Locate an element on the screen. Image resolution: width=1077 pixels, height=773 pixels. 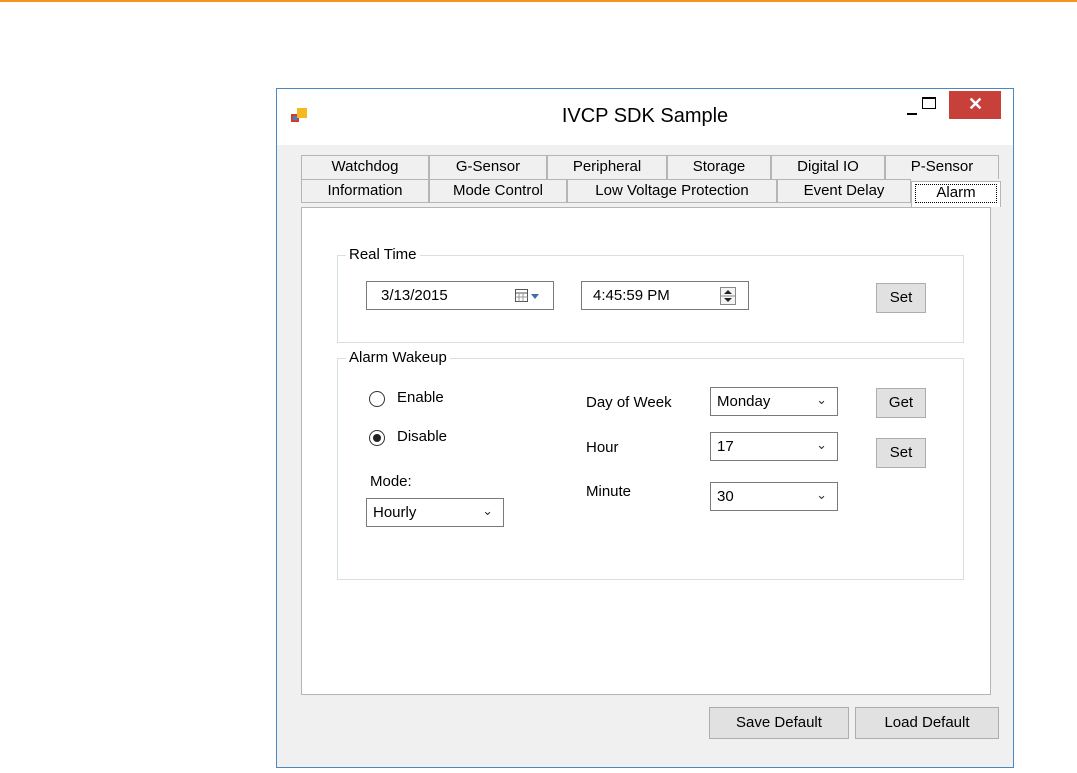
tab-digital-io: Digital IO is located at coordinates (828, 167).